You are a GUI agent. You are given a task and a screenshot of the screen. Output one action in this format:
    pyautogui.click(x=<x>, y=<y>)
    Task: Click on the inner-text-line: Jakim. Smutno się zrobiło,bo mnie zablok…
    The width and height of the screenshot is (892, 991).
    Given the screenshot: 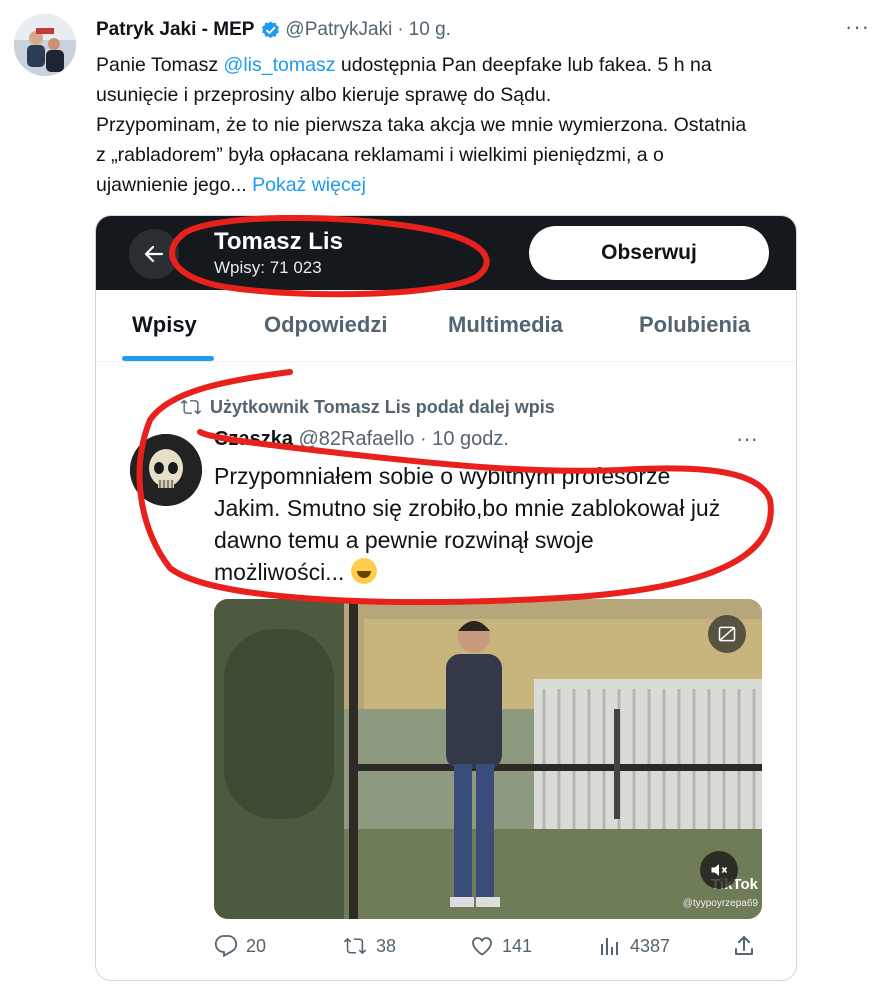 What is the action you would take?
    pyautogui.click(x=467, y=508)
    